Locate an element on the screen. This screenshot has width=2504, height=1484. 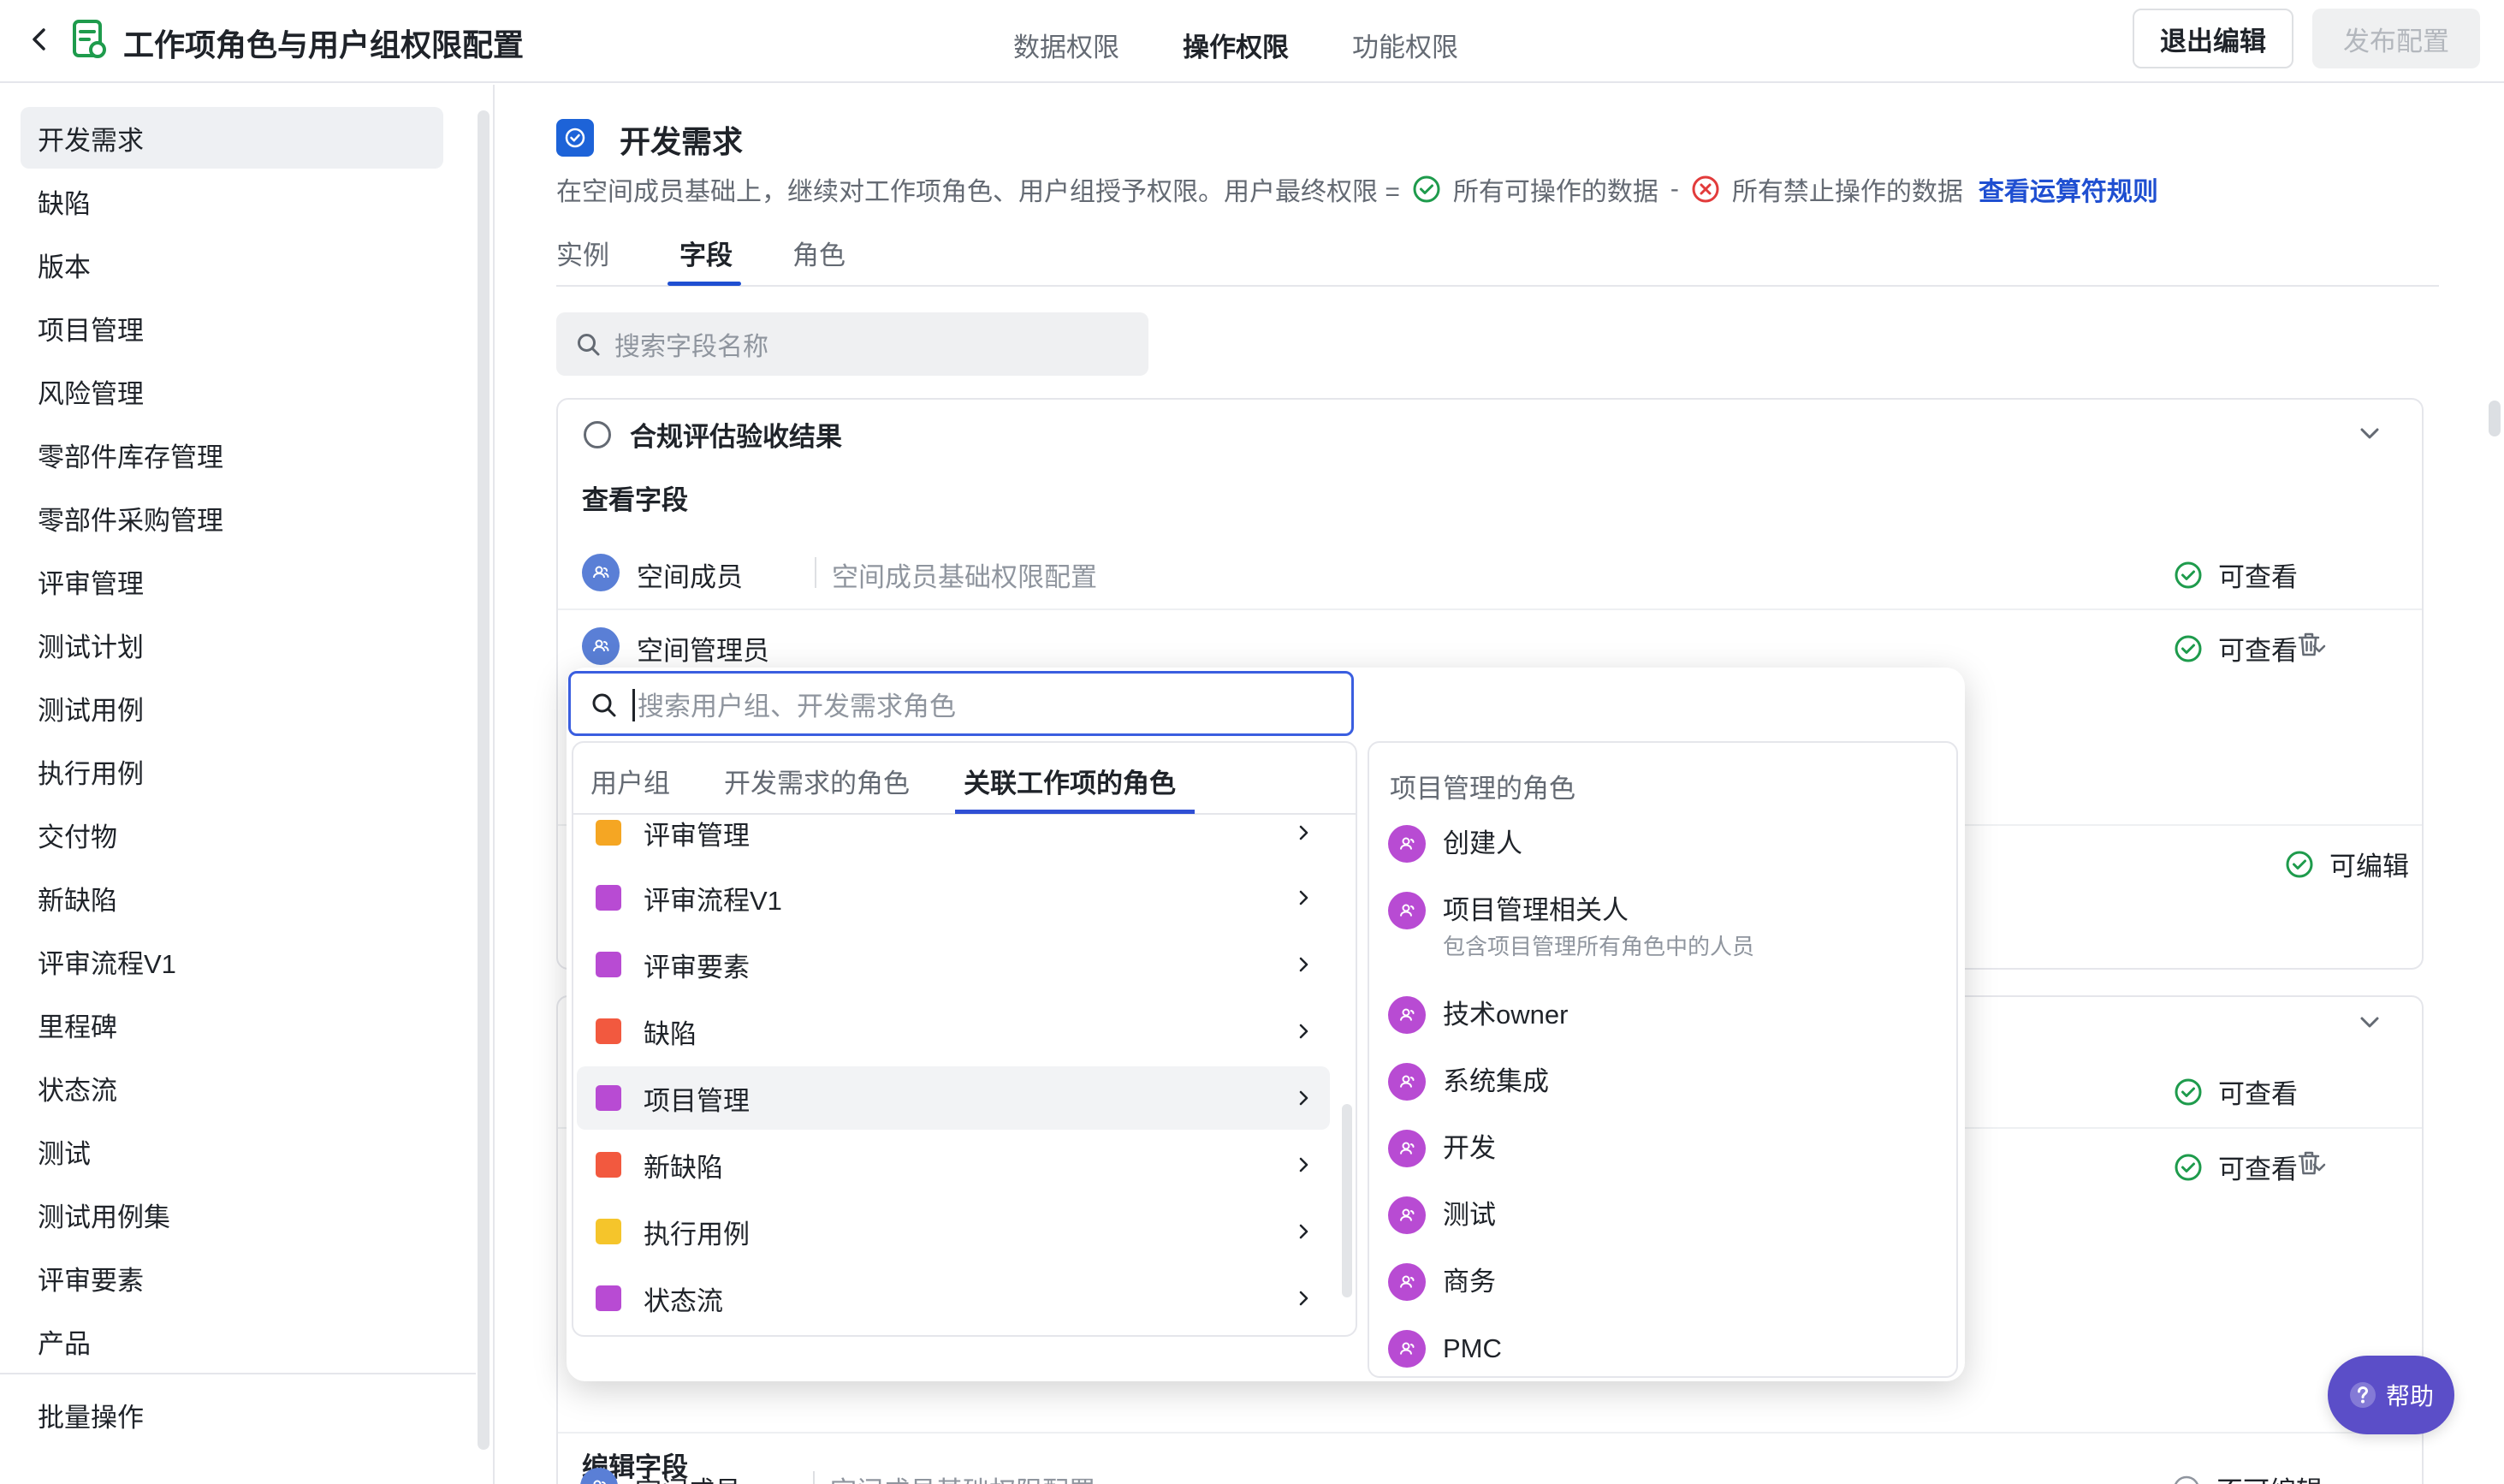
batch-operation-button: 批量操作 is located at coordinates (232, 1415).